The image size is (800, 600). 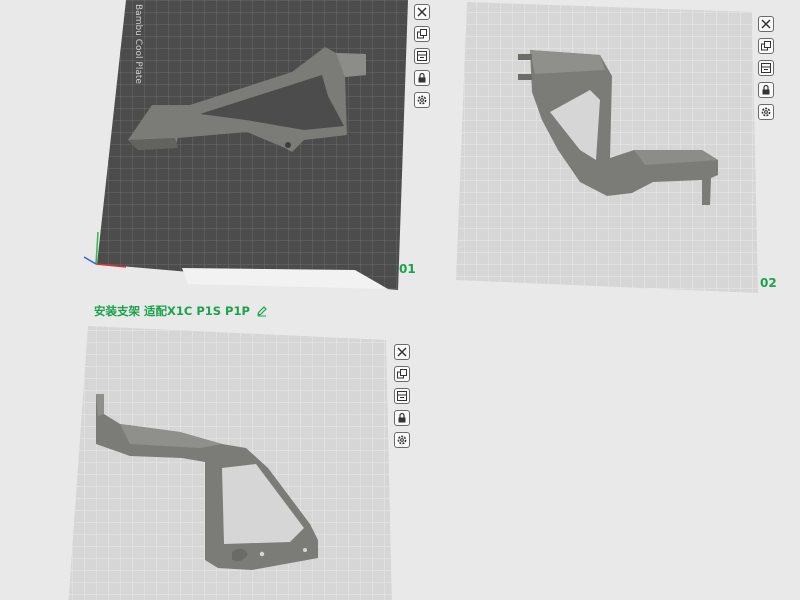 I want to click on plate-name-text: 安装支架 适配X1C P1S P1P, so click(x=172, y=311).